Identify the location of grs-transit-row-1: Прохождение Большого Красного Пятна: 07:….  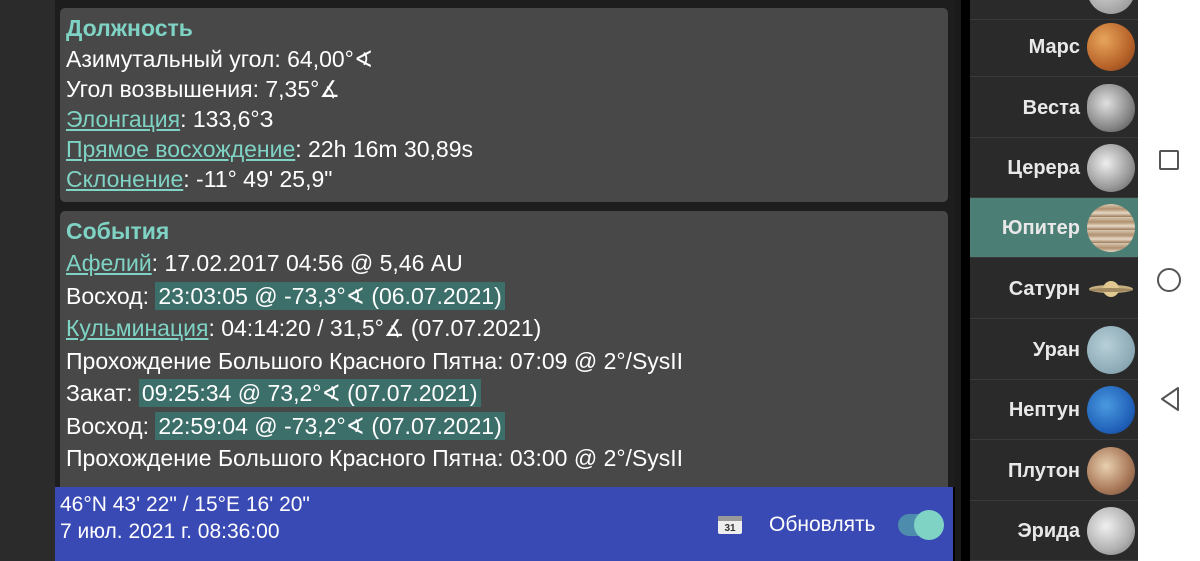
(375, 360).